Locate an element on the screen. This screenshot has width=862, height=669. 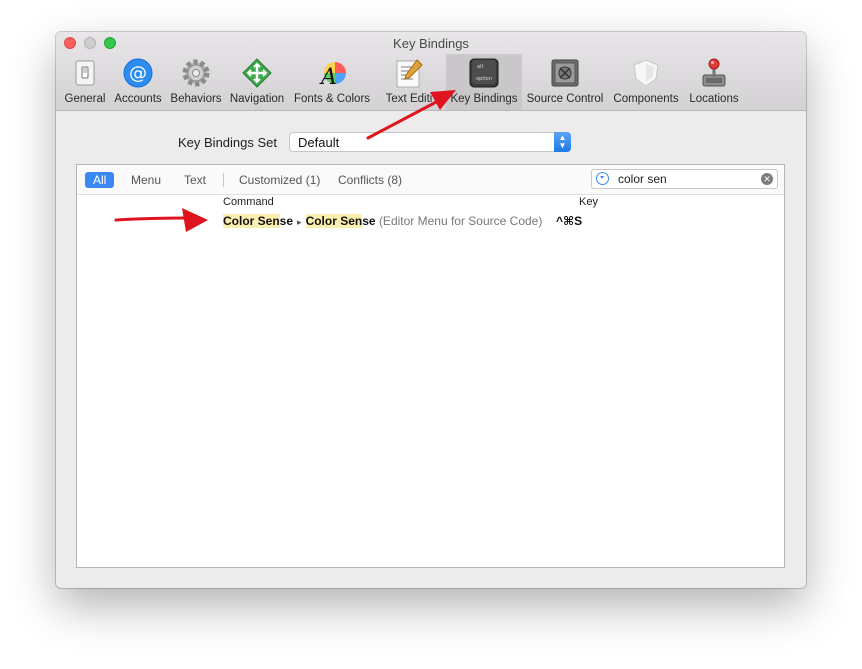
toolbar-item-components: Components is located at coordinates (646, 82).